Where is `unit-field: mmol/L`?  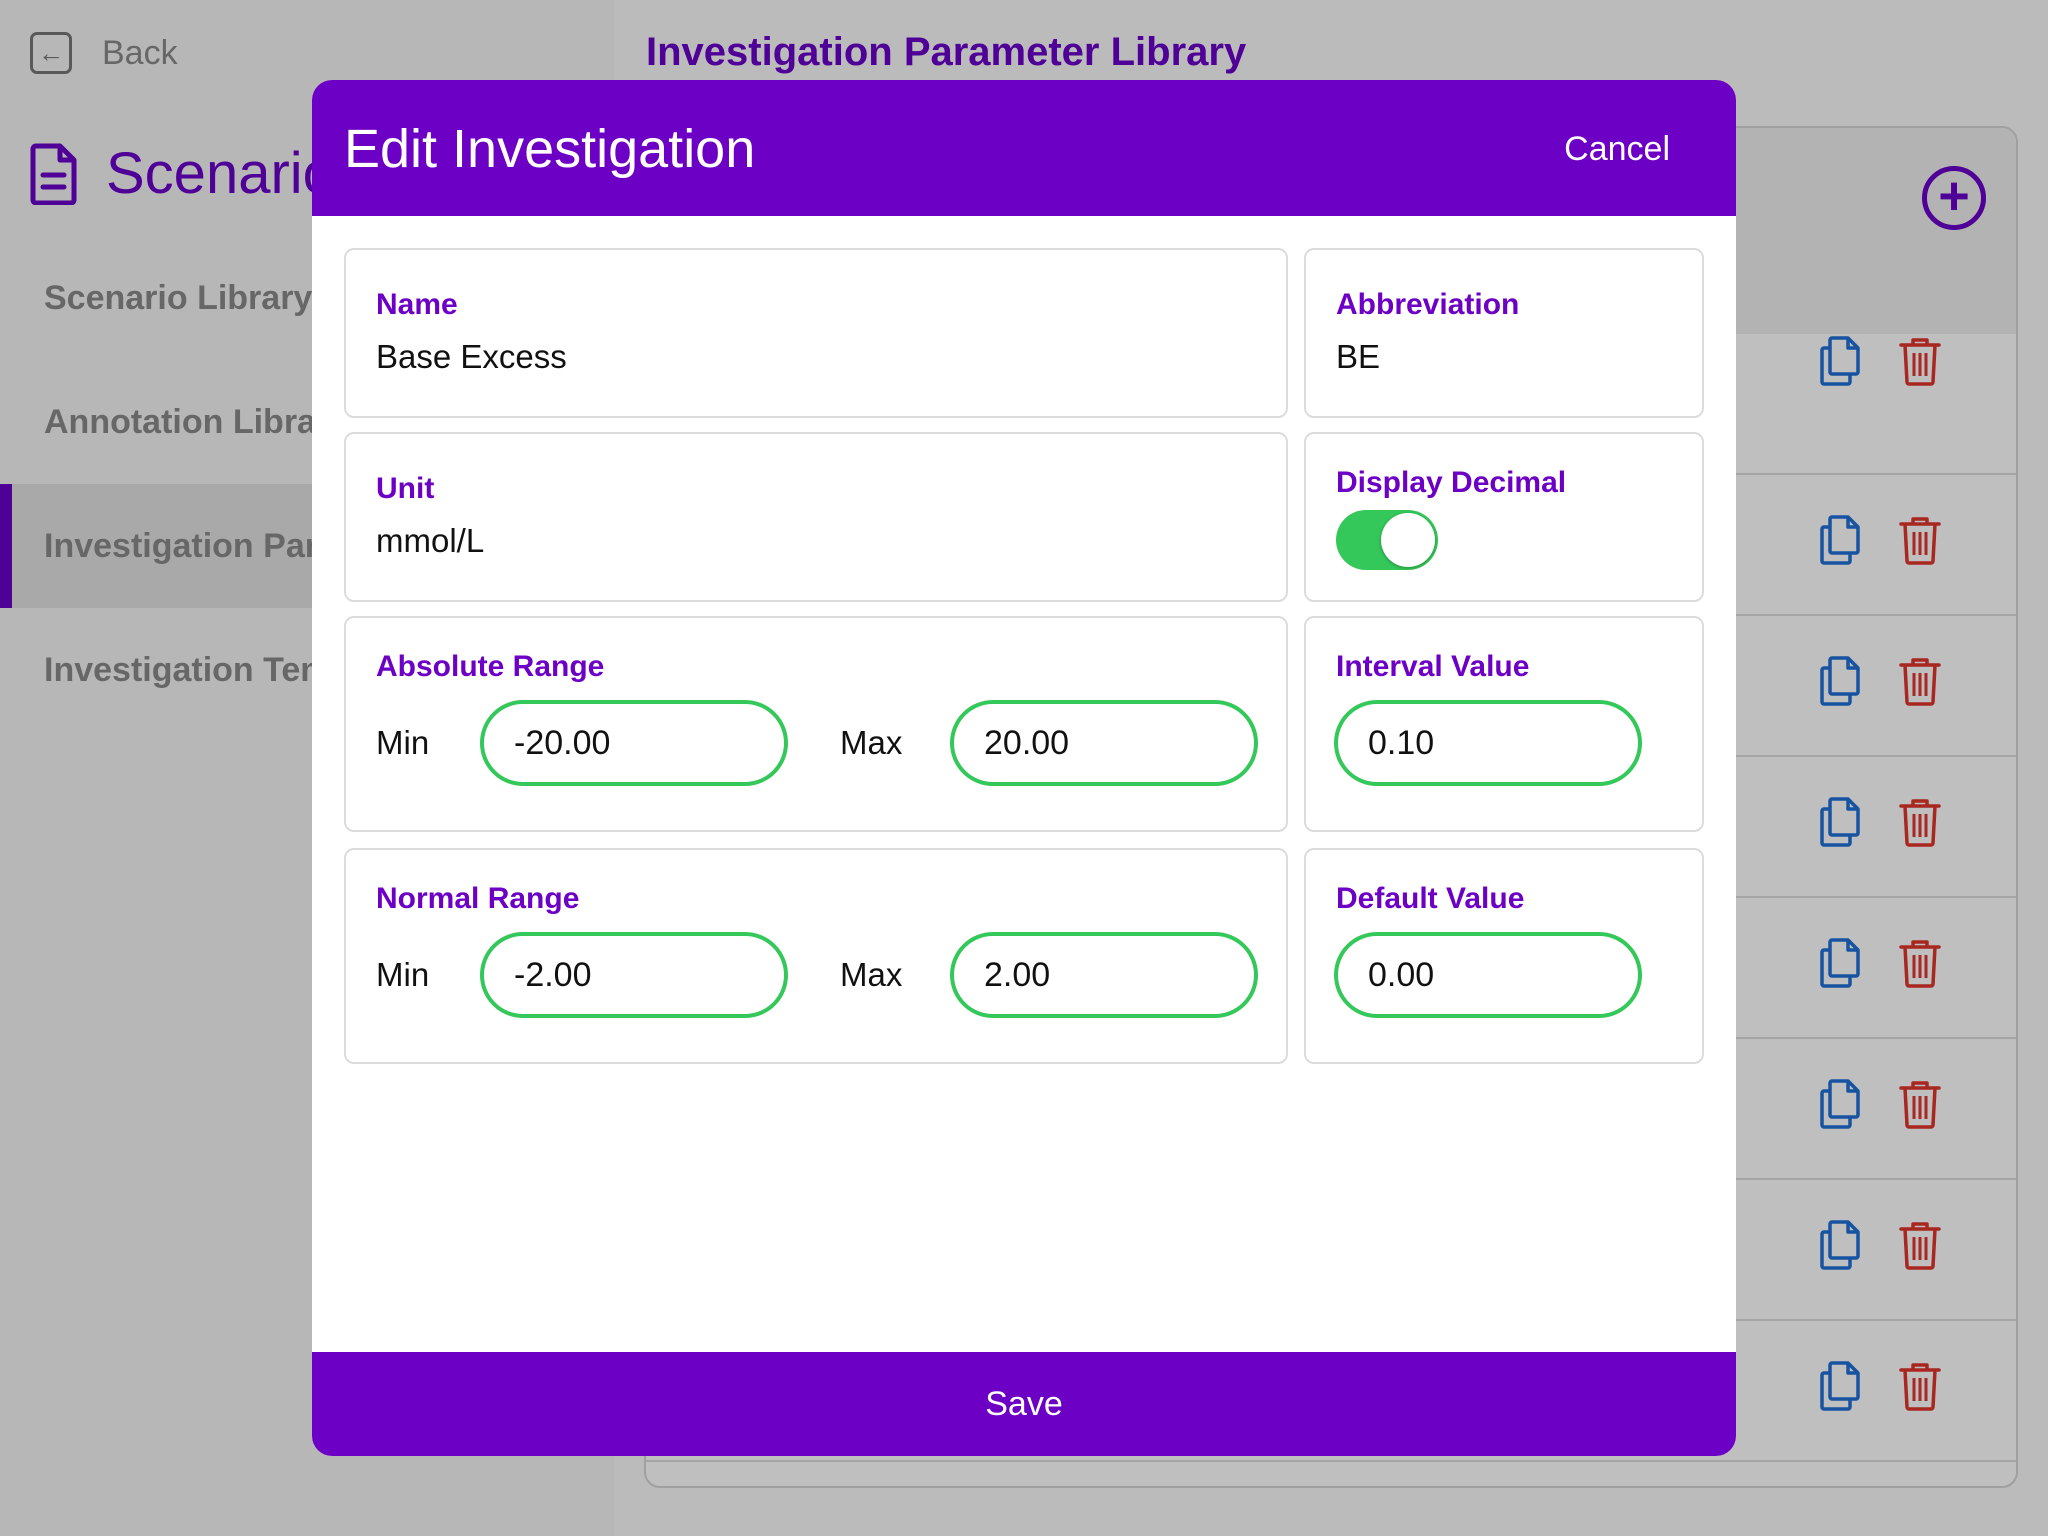
unit-field: mmol/L is located at coordinates (430, 541).